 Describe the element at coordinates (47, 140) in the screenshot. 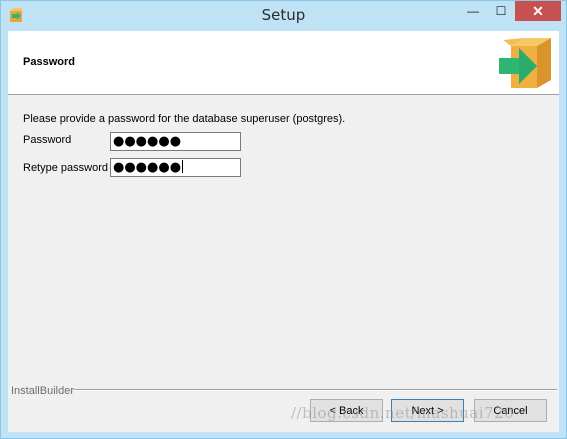

I see `password-label: Password` at that location.